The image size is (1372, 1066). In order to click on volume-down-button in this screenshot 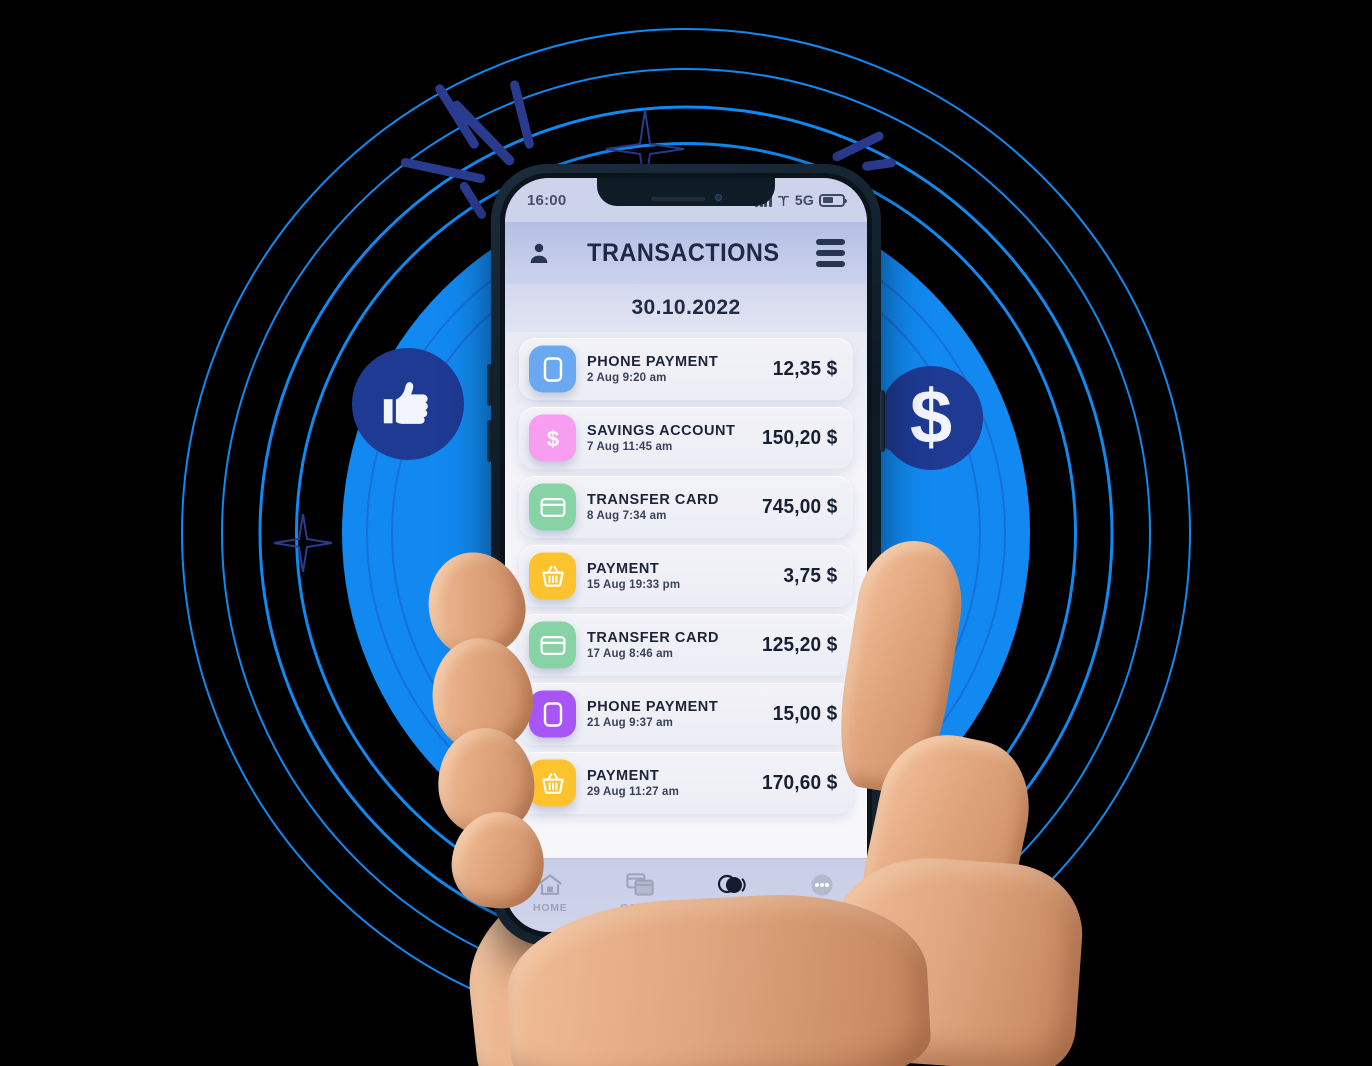, I will do `click(489, 441)`.